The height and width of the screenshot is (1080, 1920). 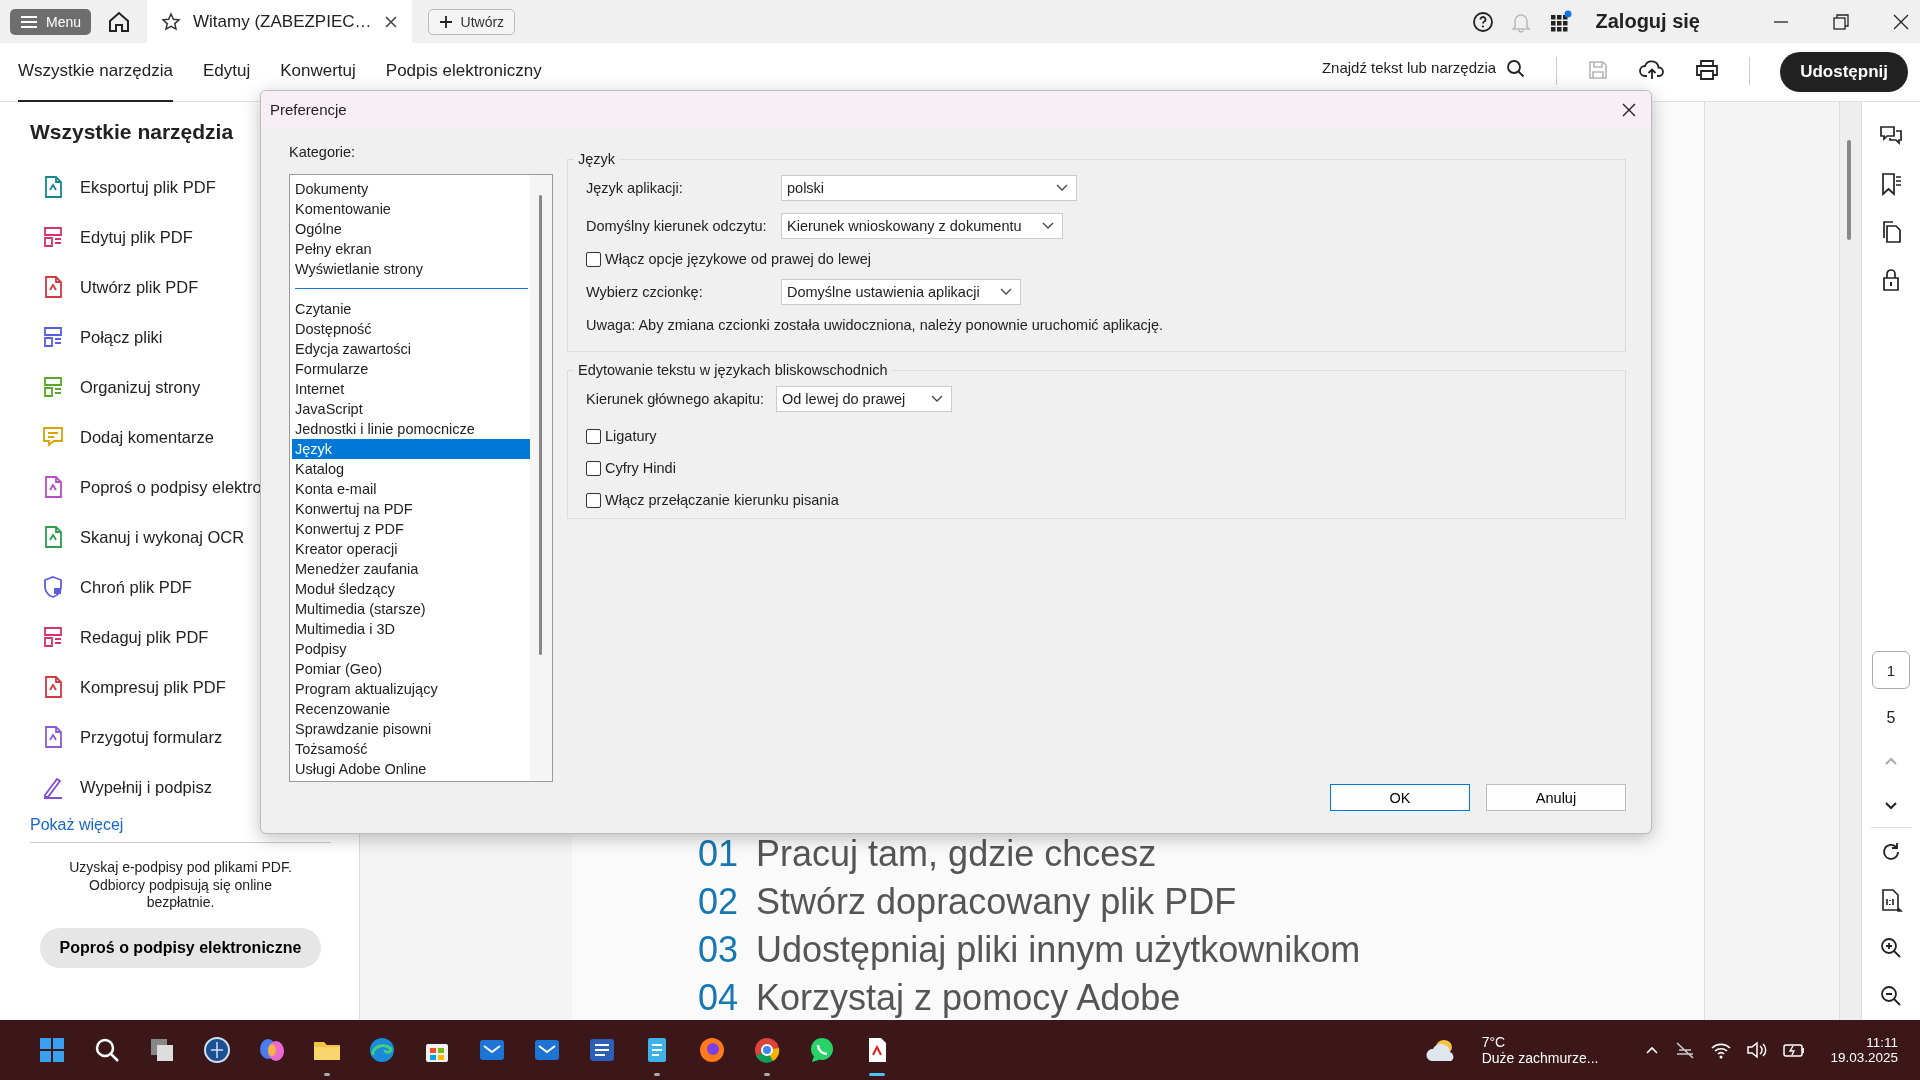 What do you see at coordinates (411, 189) in the screenshot?
I see `category-item: Dokumenty` at bounding box center [411, 189].